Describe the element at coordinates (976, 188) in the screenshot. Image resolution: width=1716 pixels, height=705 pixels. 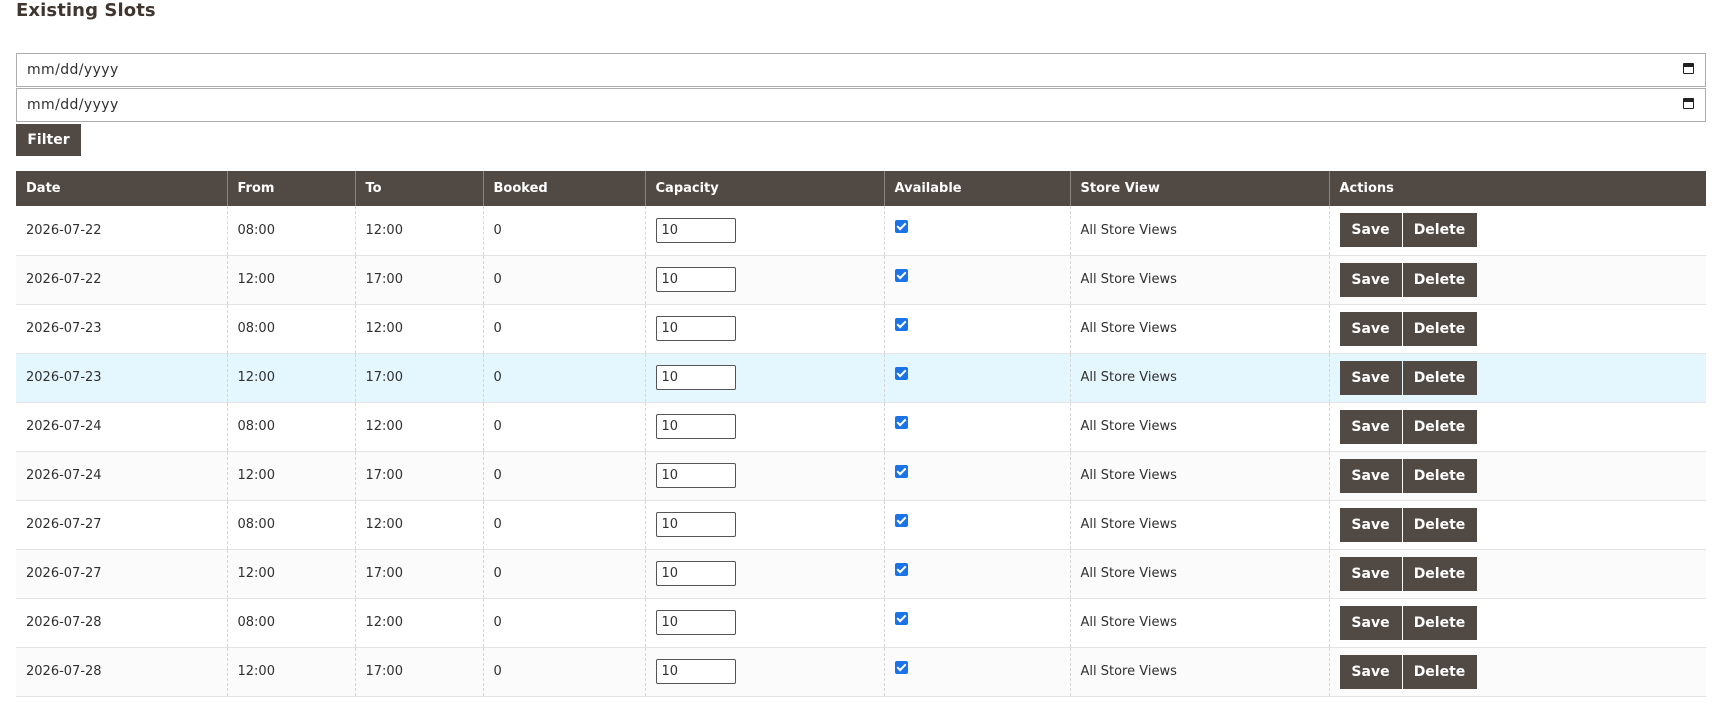
I see `column-header-available: Available` at that location.